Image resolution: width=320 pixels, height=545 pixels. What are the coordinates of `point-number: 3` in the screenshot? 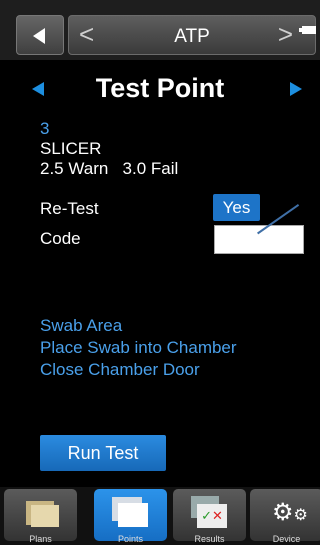 It's located at (45, 128).